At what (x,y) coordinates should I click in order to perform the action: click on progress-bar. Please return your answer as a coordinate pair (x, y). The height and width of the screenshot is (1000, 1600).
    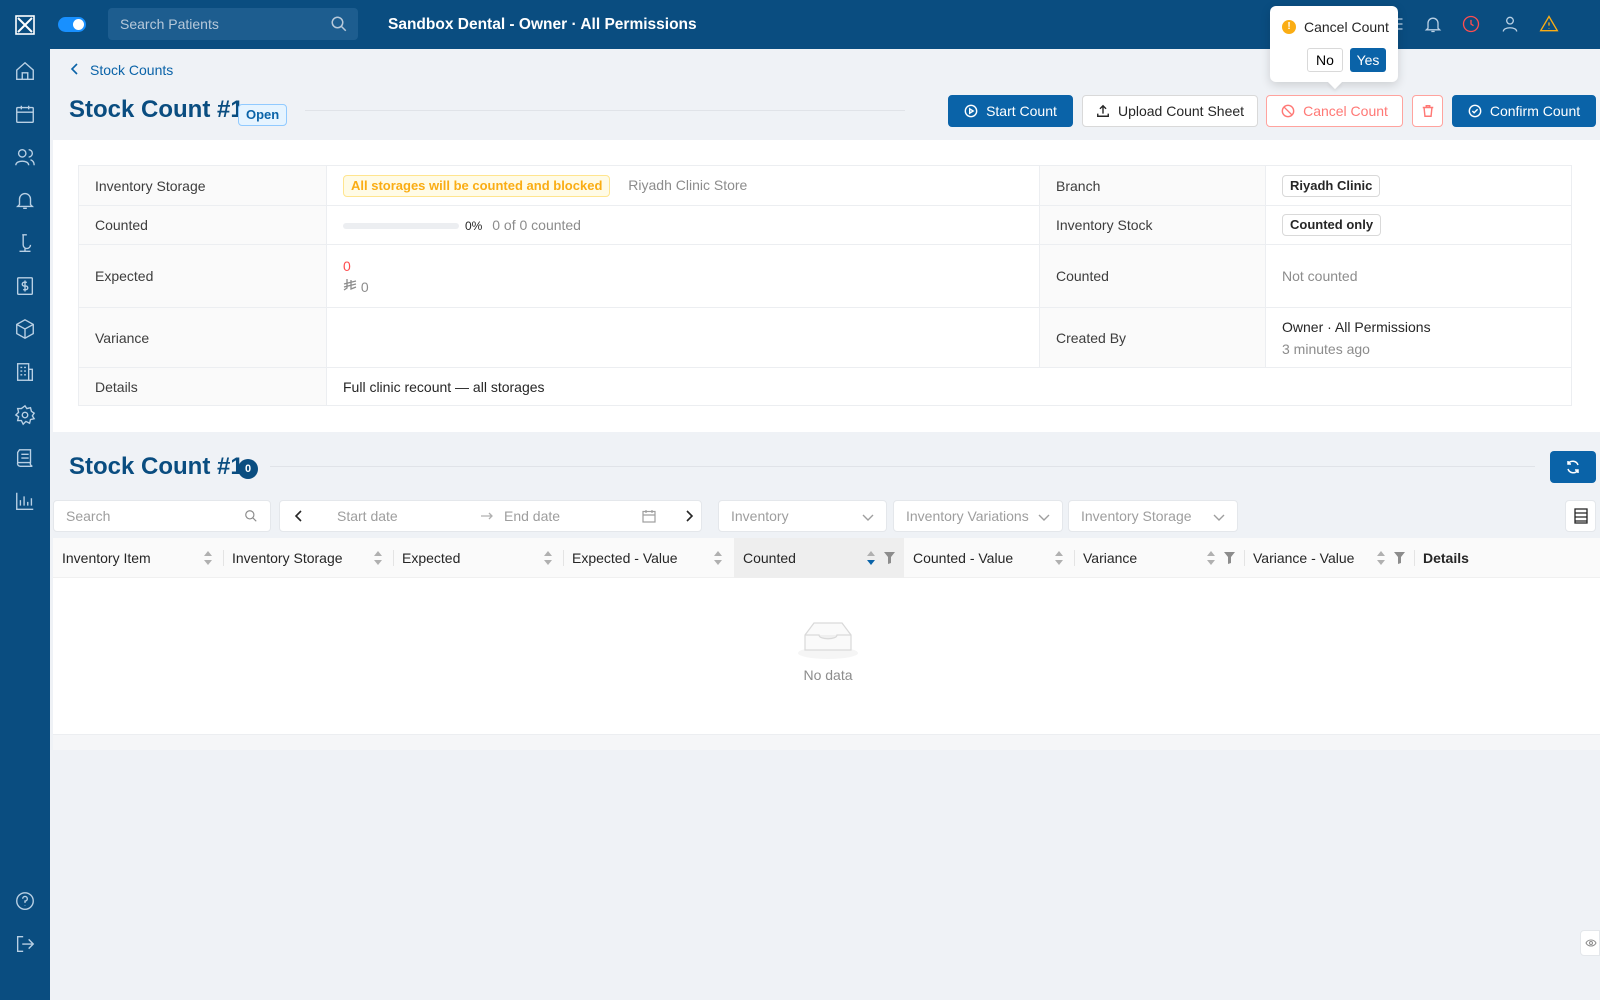
    Looking at the image, I should click on (401, 226).